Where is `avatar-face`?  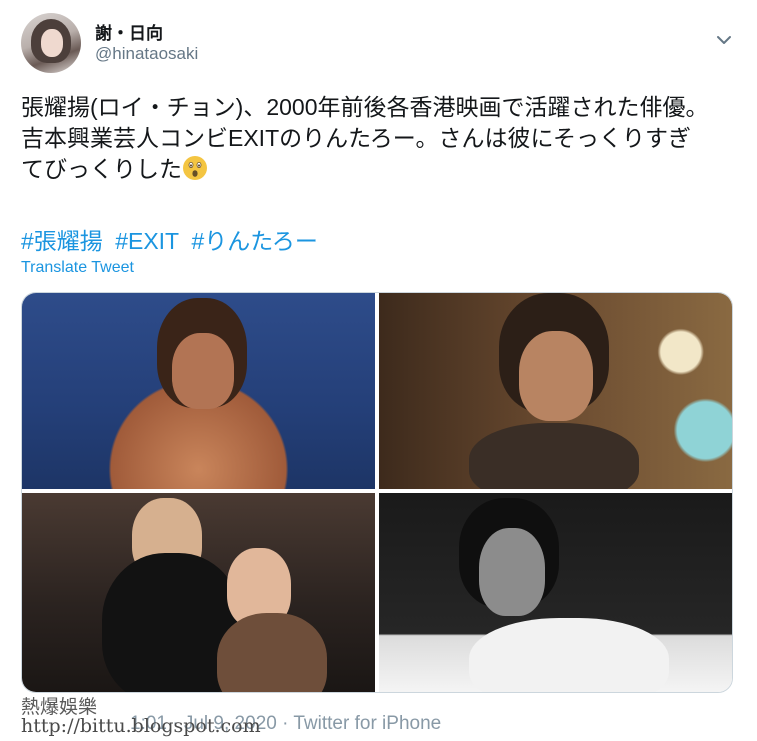
avatar-face is located at coordinates (52, 43).